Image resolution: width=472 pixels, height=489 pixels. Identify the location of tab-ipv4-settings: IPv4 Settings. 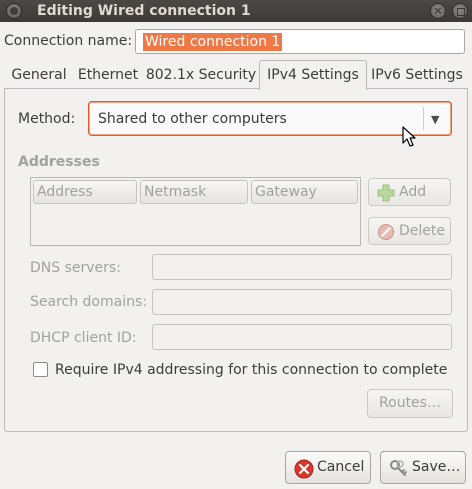
(313, 75).